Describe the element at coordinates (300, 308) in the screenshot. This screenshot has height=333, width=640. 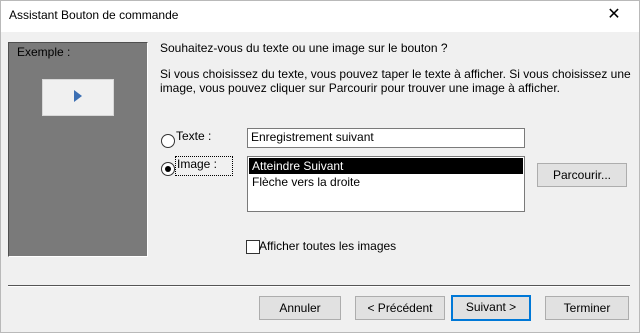
I see `cancel-button: Annuler` at that location.